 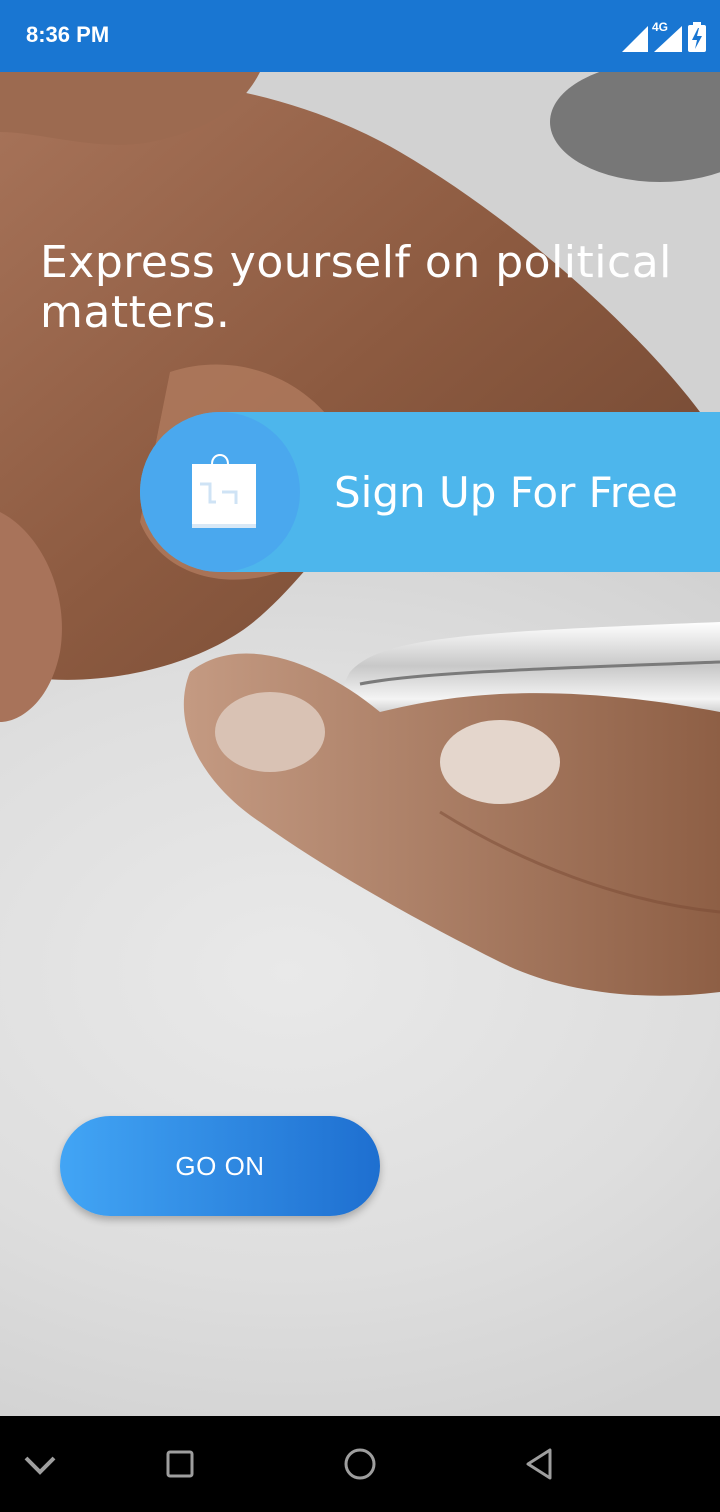 I want to click on headline: Express yourself on political matters., so click(x=356, y=287).